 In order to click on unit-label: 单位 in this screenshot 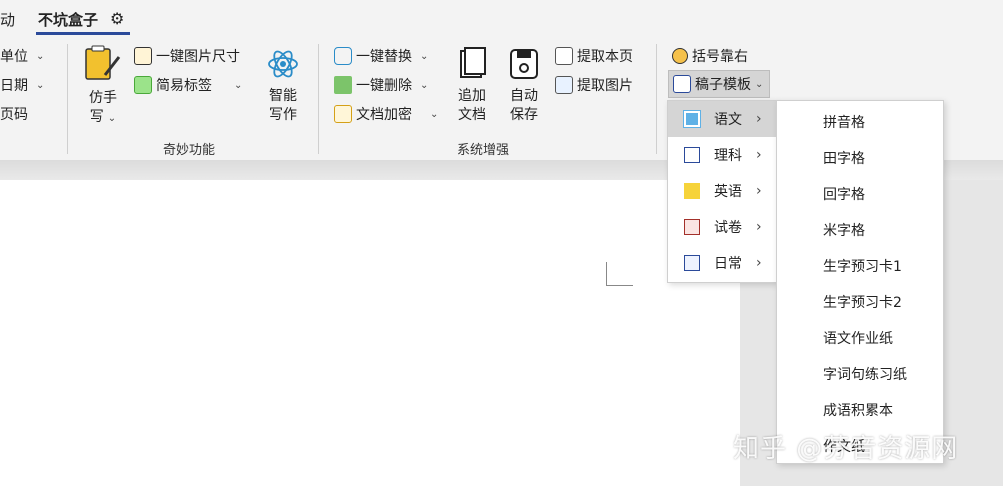, I will do `click(14, 57)`.